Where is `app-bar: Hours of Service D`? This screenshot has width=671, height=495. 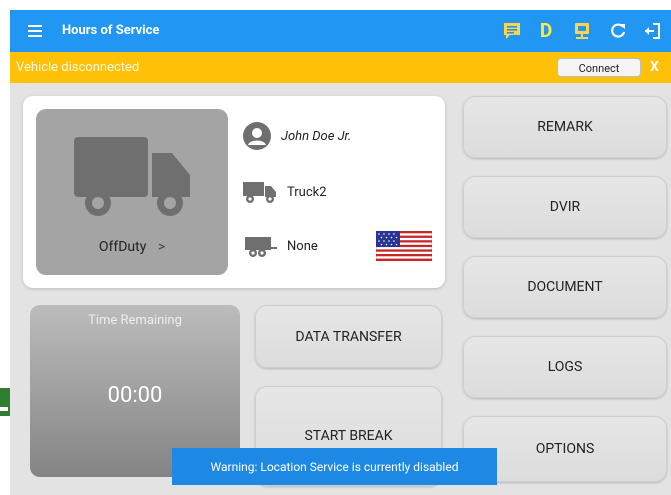 app-bar: Hours of Service D is located at coordinates (340, 31).